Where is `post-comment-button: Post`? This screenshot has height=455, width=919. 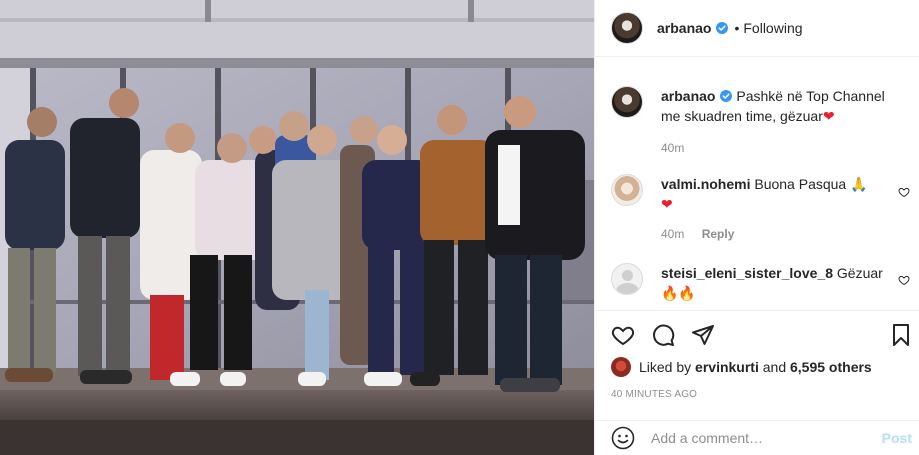 post-comment-button: Post is located at coordinates (897, 438).